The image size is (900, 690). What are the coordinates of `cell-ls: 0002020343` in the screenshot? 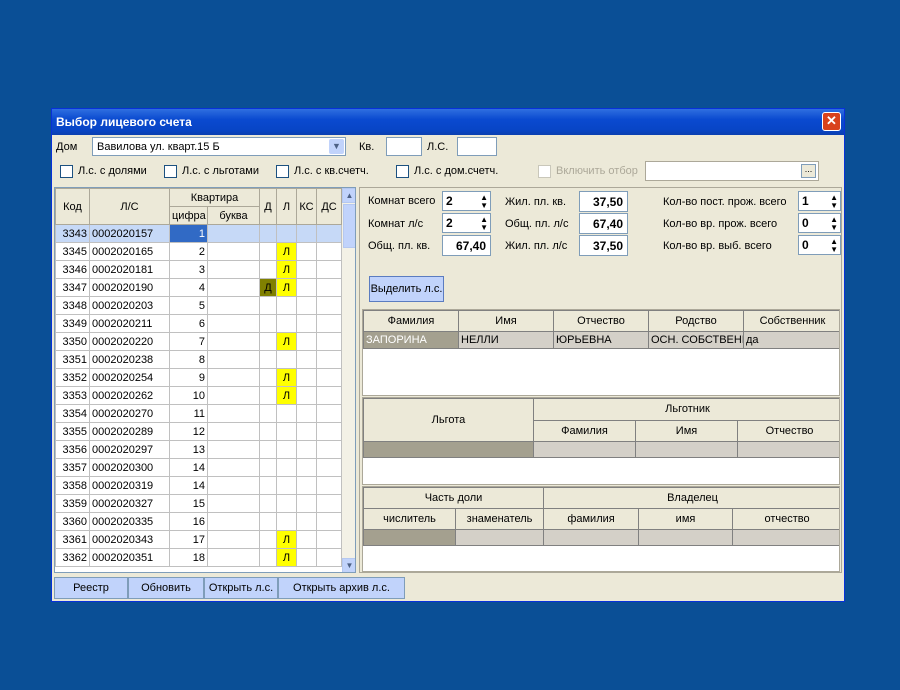 It's located at (129, 539).